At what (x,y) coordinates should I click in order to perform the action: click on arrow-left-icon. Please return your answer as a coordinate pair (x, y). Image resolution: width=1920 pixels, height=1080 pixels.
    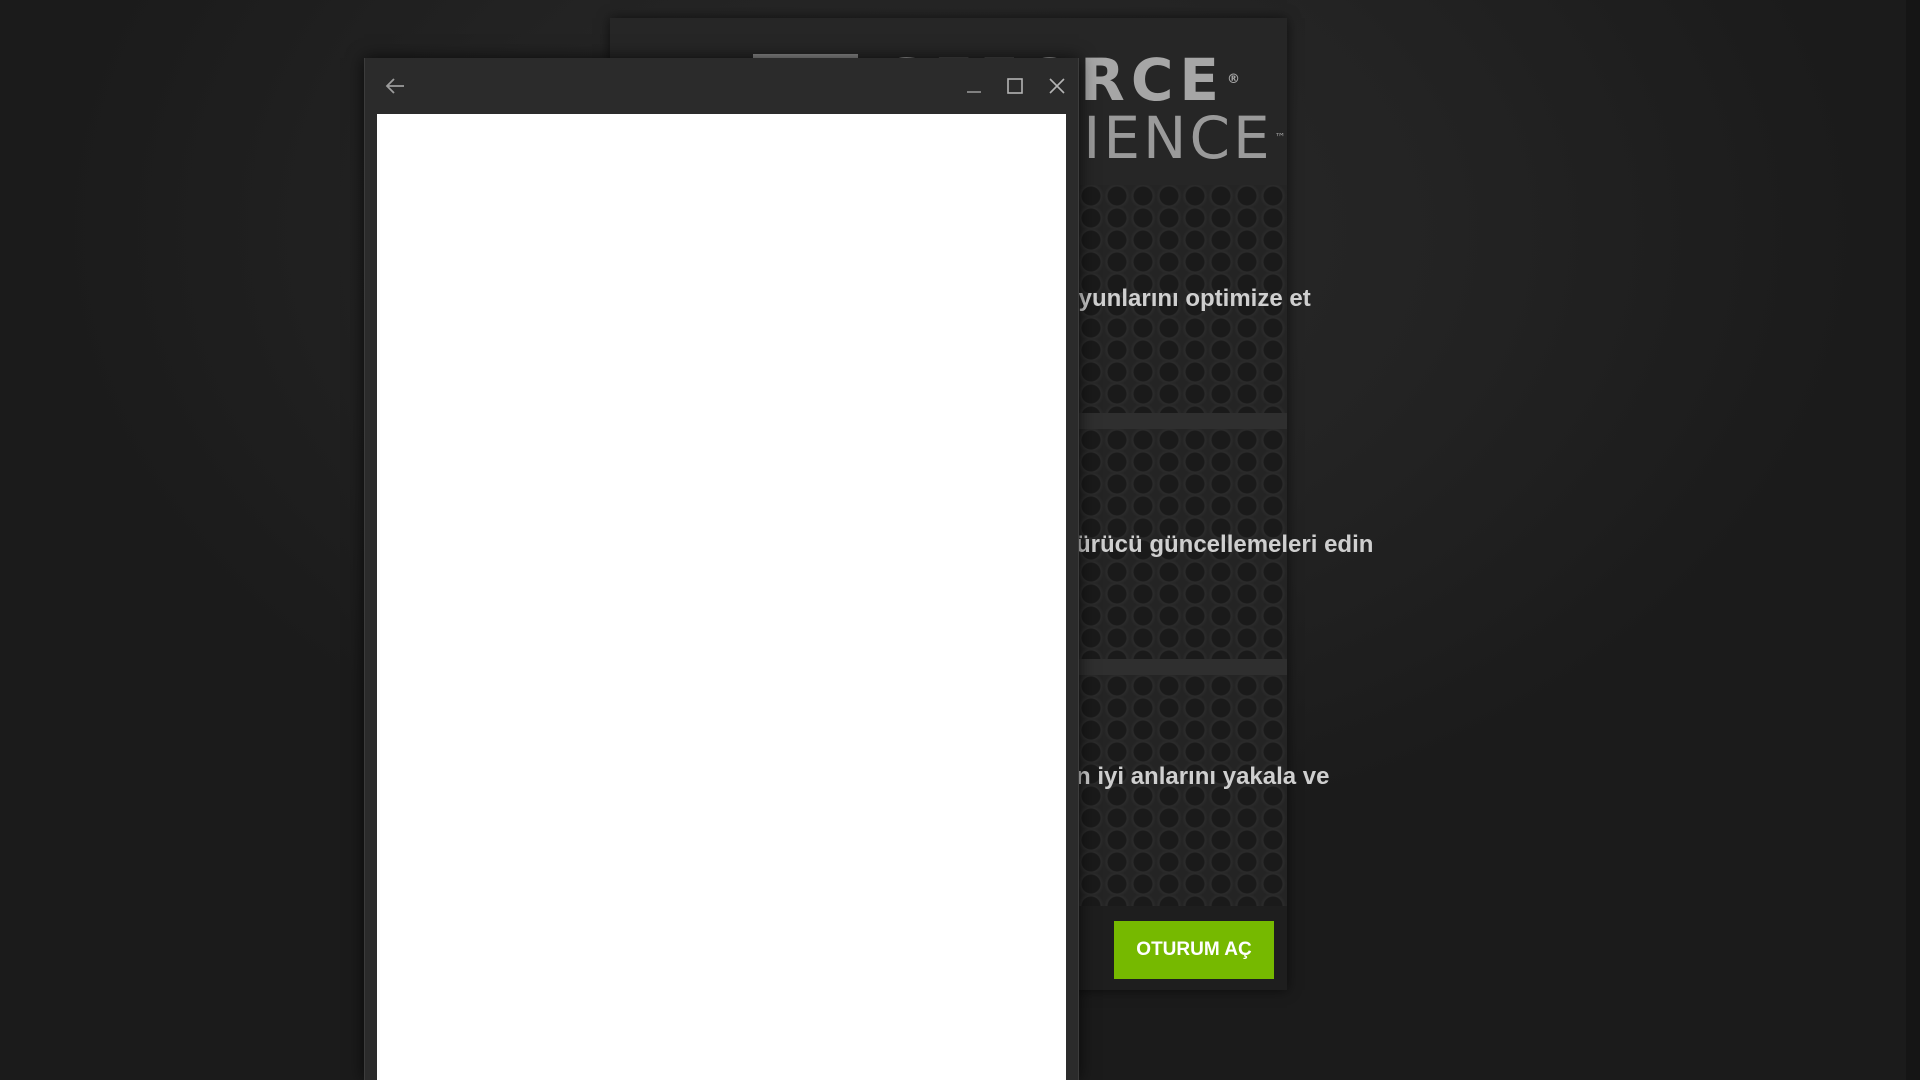
    Looking at the image, I should click on (394, 86).